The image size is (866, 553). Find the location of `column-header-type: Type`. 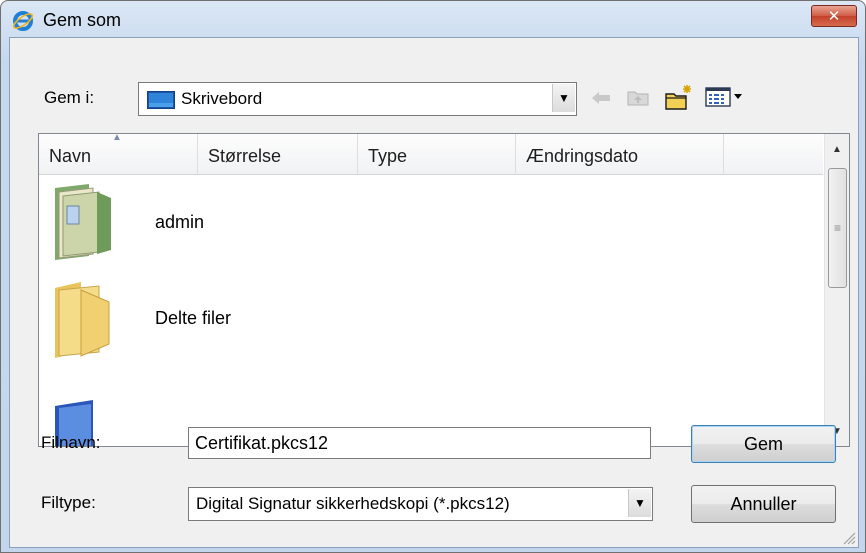

column-header-type: Type is located at coordinates (437, 154).